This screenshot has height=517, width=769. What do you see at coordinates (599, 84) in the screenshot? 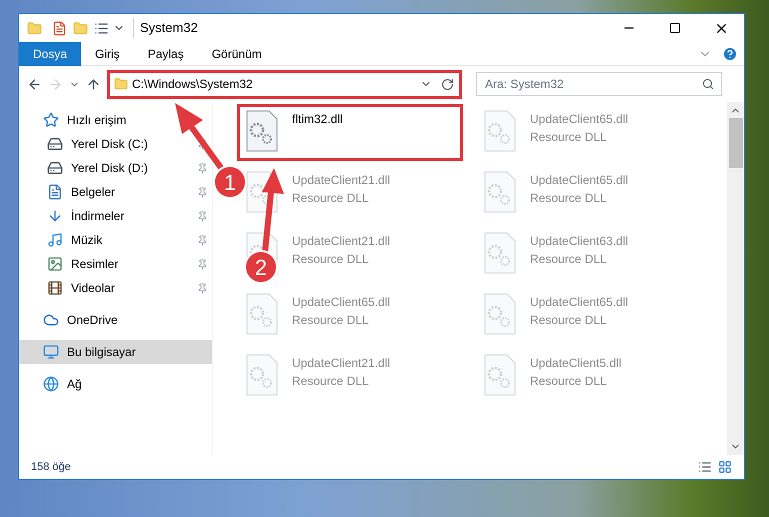
I see `search-field: Ara: System32` at bounding box center [599, 84].